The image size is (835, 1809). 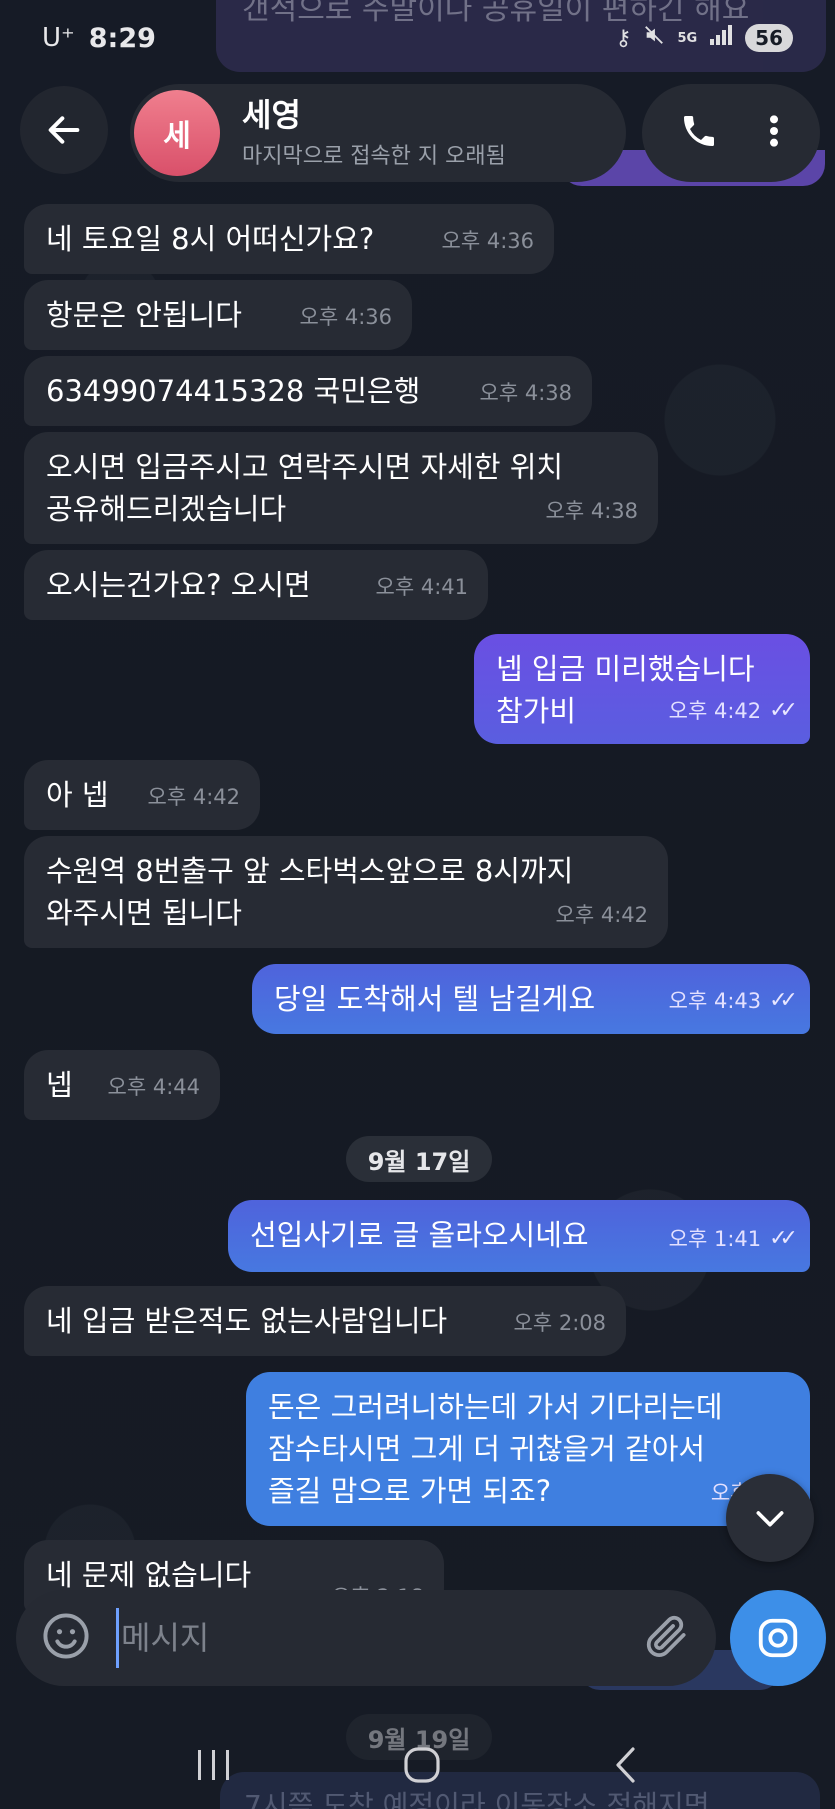 What do you see at coordinates (495, 1407) in the screenshot?
I see `message-text-line: 돈은 그러려니하는데 가서 기다리는데` at bounding box center [495, 1407].